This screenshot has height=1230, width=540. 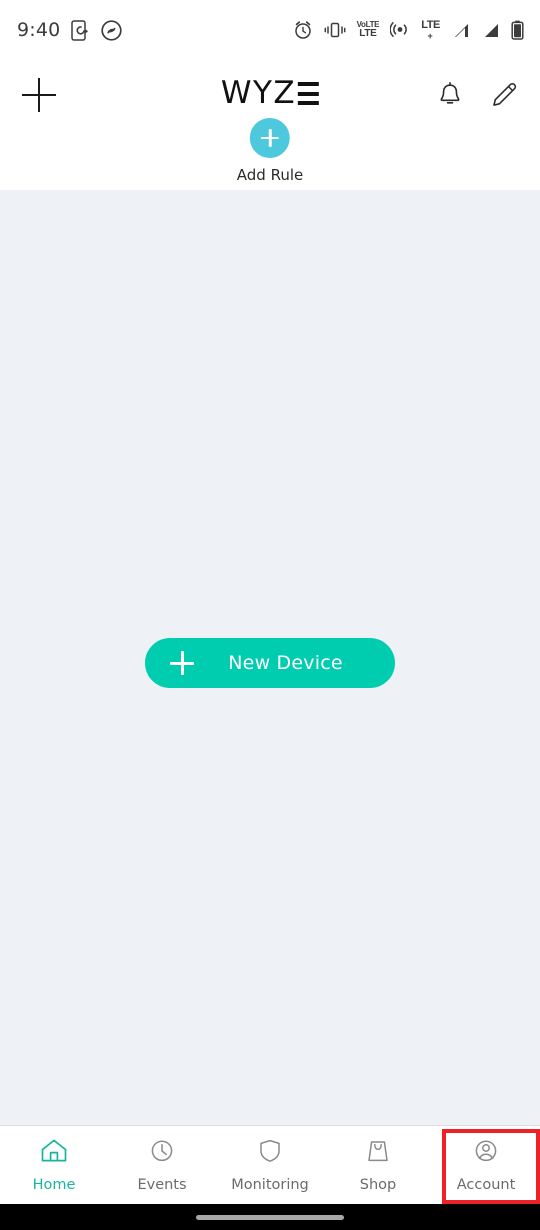 I want to click on alarm-icon, so click(x=303, y=30).